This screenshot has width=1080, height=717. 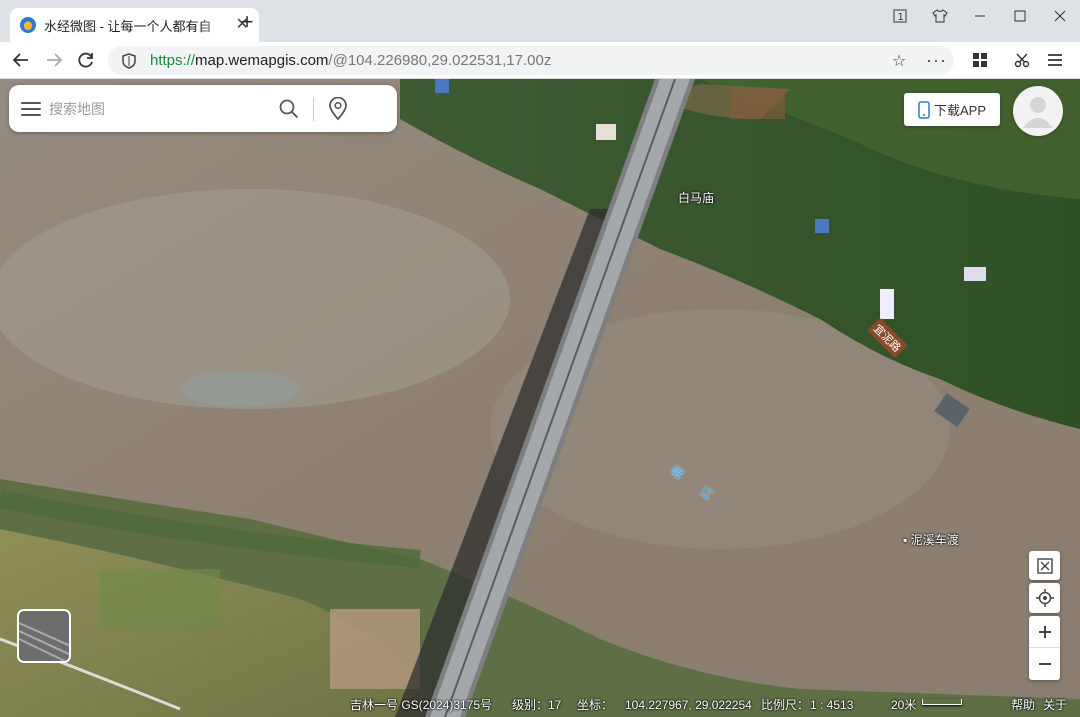 I want to click on ferry-label-text: 泥溪车渡, so click(x=934, y=540).